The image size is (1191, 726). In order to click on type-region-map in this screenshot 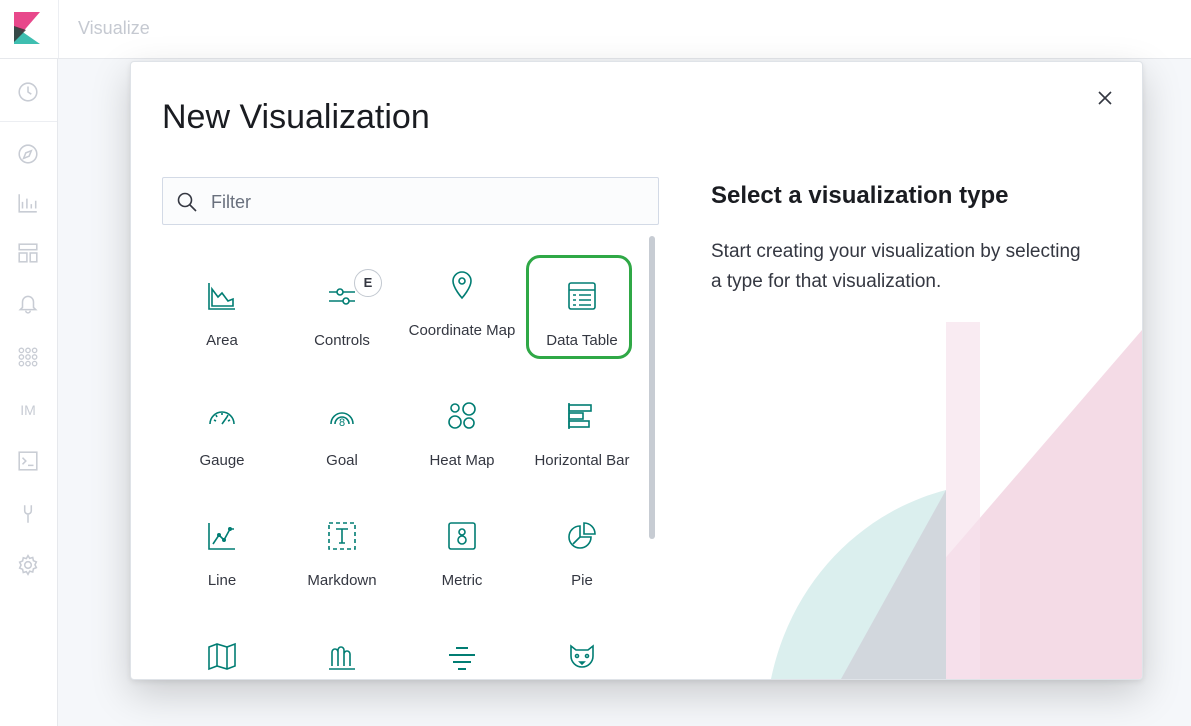, I will do `click(222, 638)`.